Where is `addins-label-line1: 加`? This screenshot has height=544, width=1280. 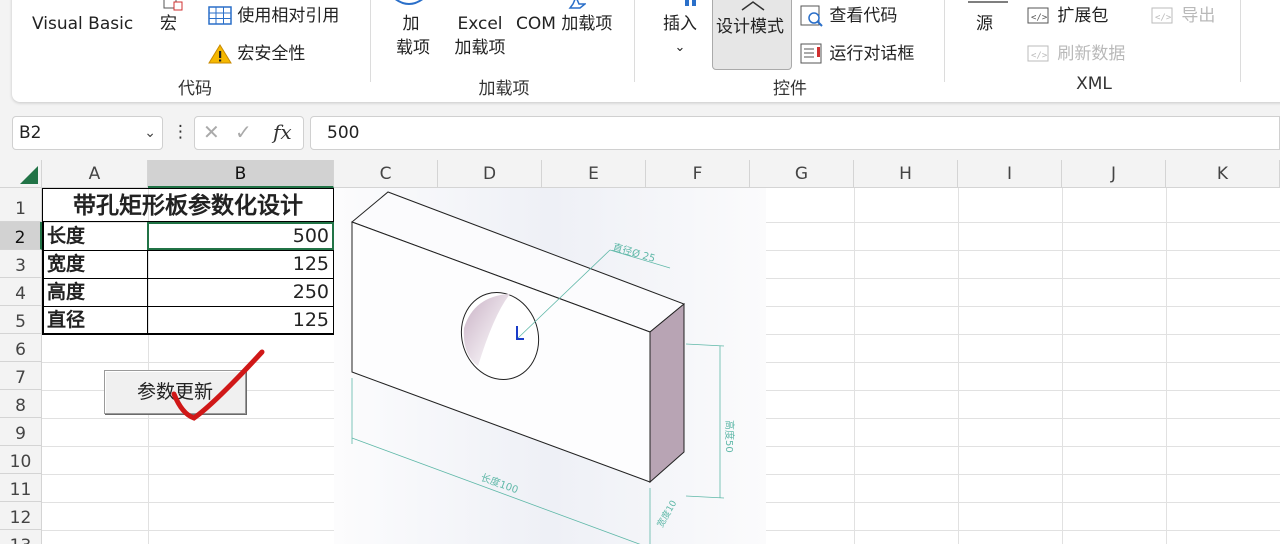
addins-label-line1: 加 is located at coordinates (411, 24).